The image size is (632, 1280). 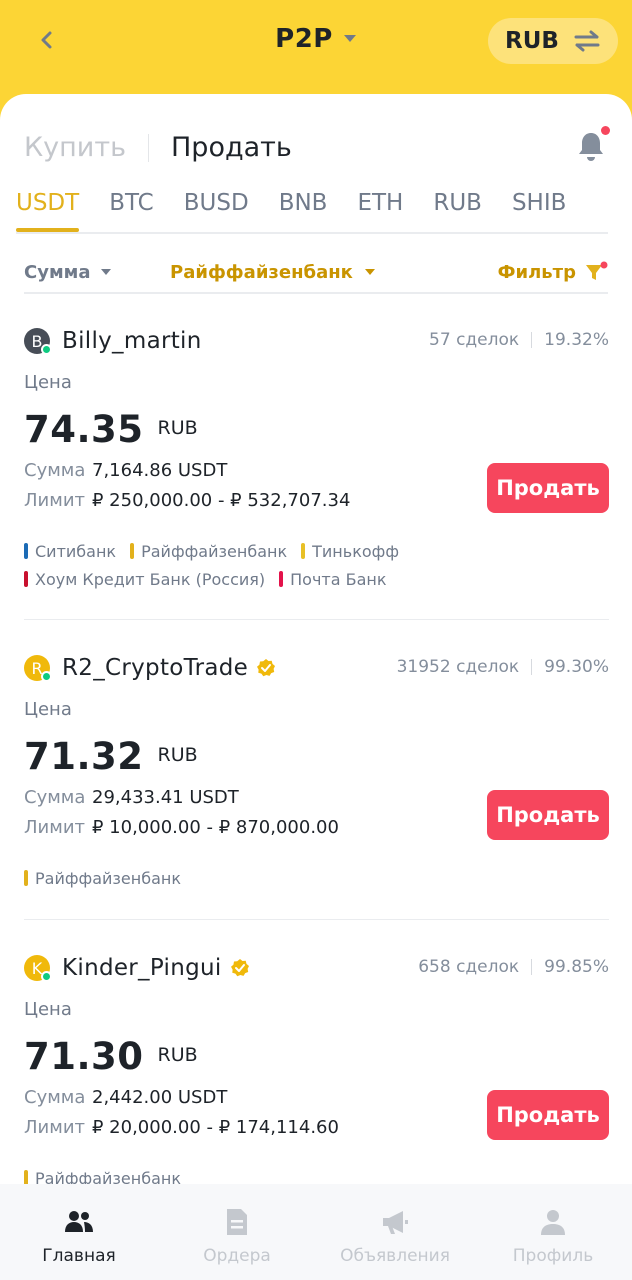 I want to click on seller-stats: 658 сделок 99.85%, so click(x=513, y=967).